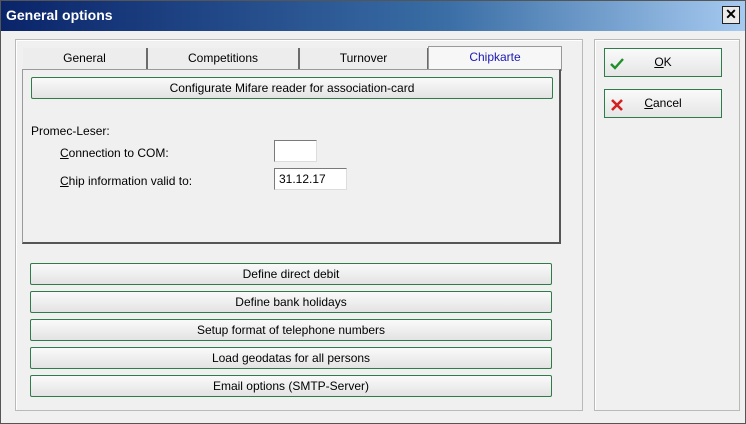 This screenshot has height=424, width=746. What do you see at coordinates (648, 103) in the screenshot?
I see `cancel-accel: C` at bounding box center [648, 103].